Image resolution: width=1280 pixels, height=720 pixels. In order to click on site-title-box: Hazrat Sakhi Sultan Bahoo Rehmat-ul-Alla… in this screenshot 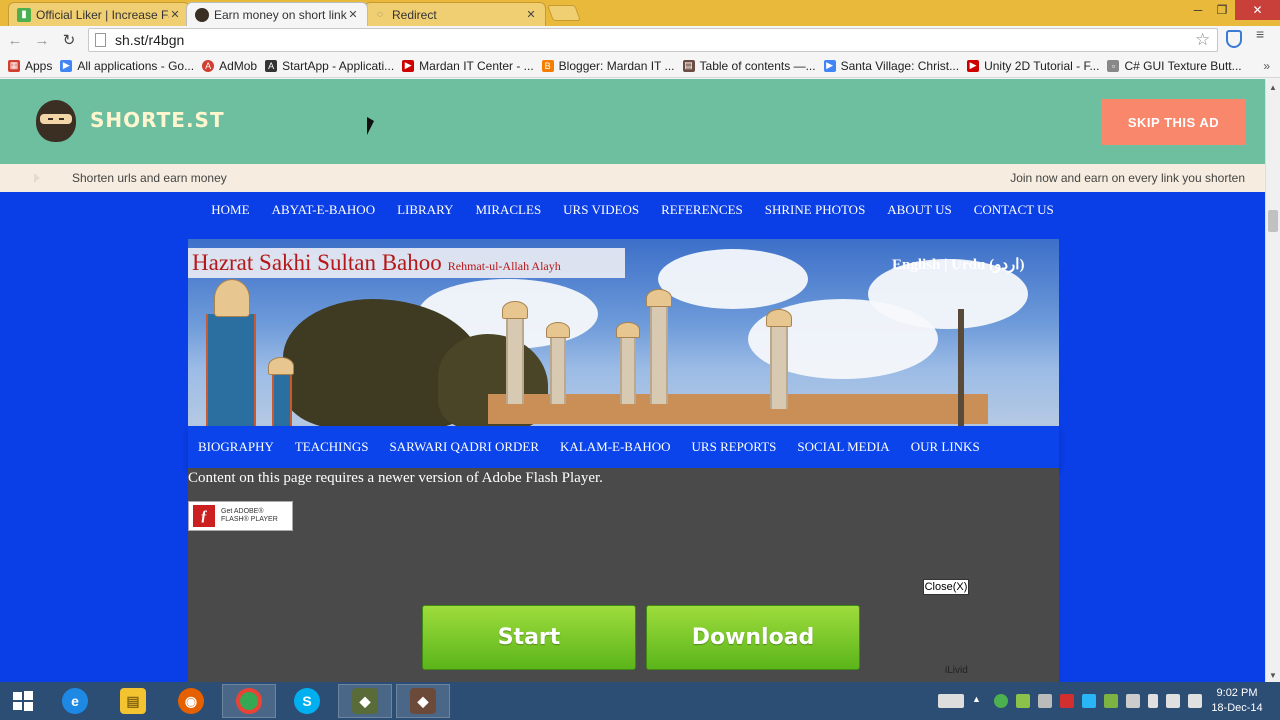, I will do `click(406, 263)`.